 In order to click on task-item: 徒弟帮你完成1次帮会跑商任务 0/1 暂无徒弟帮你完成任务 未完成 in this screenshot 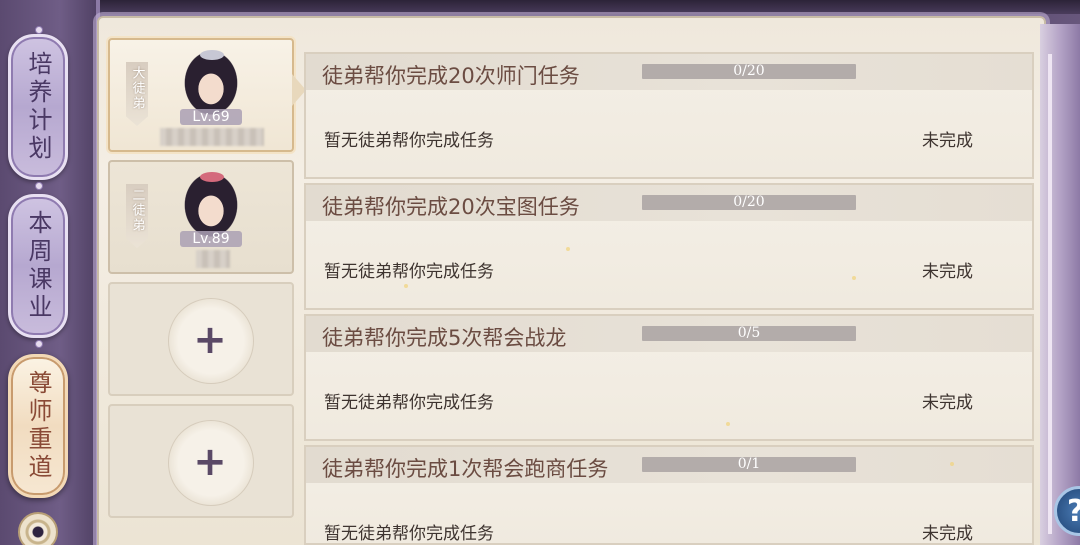, I will do `click(669, 495)`.